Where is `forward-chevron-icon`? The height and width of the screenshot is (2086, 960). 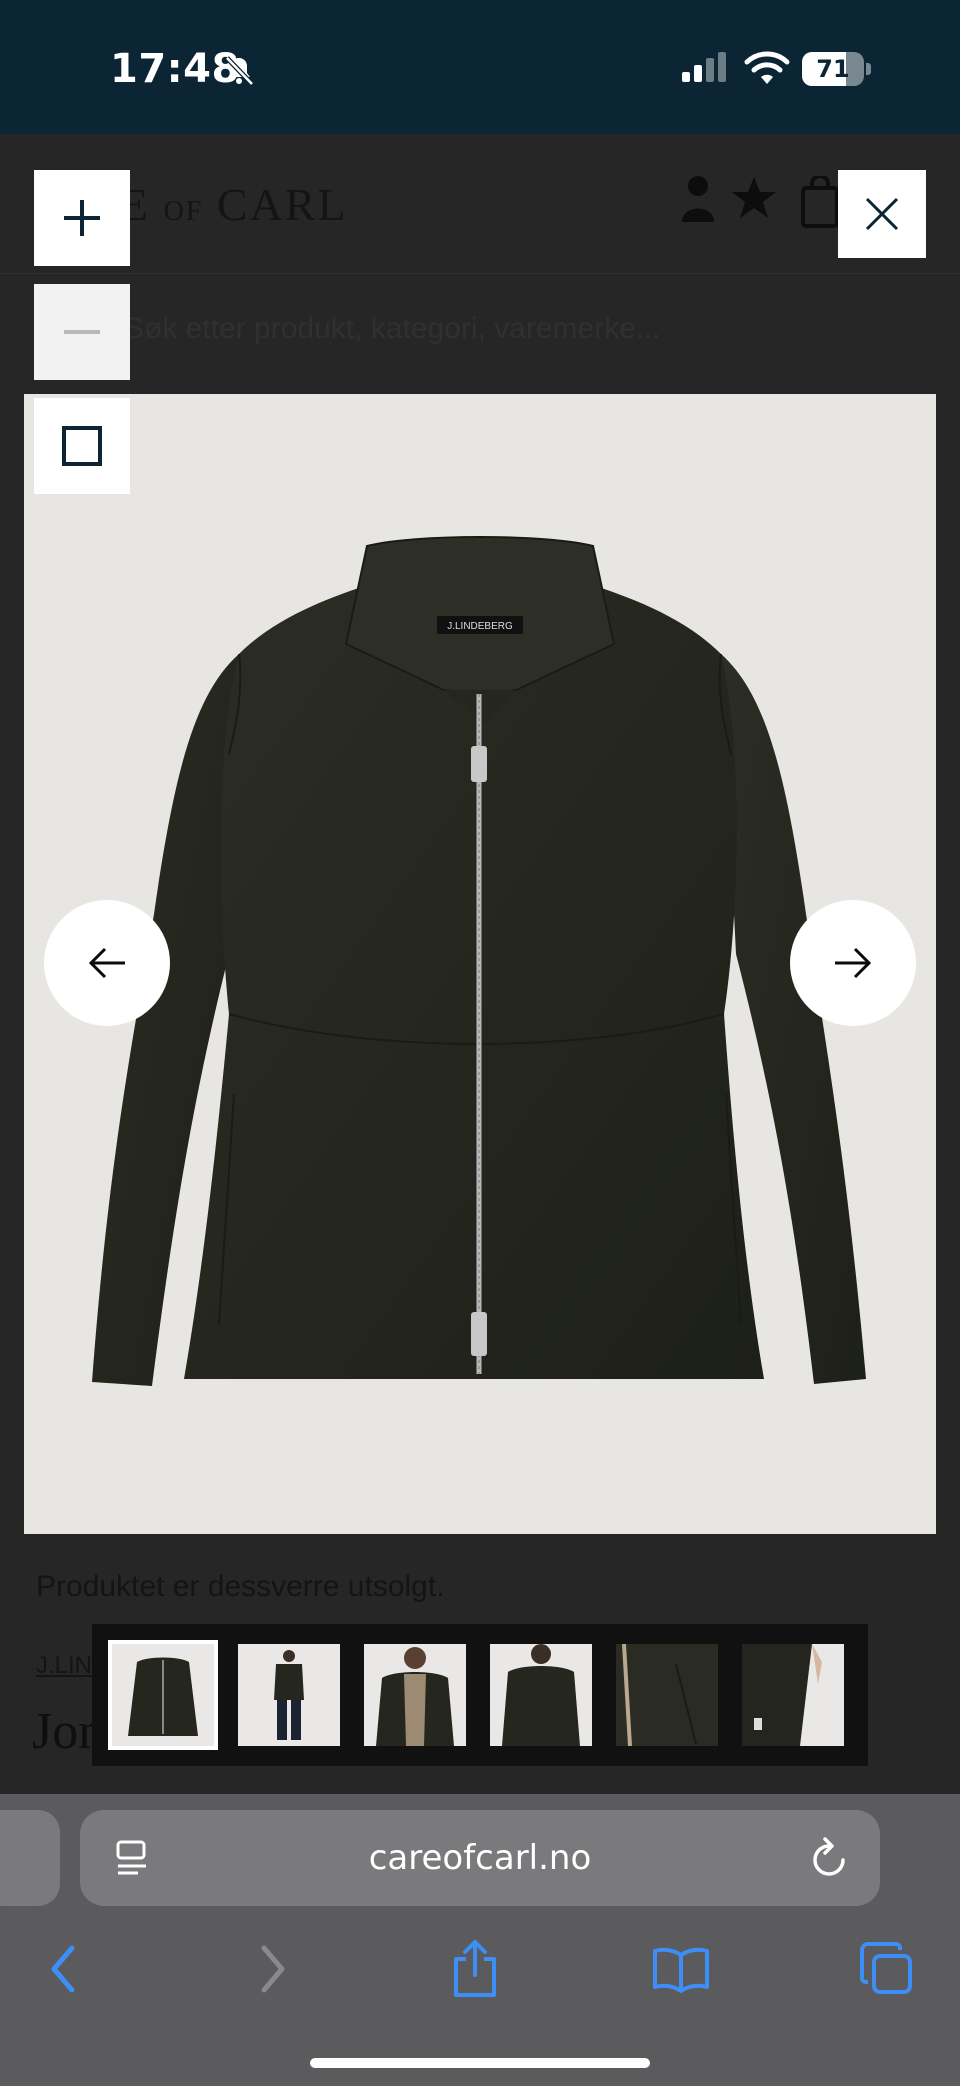
forward-chevron-icon is located at coordinates (273, 1969).